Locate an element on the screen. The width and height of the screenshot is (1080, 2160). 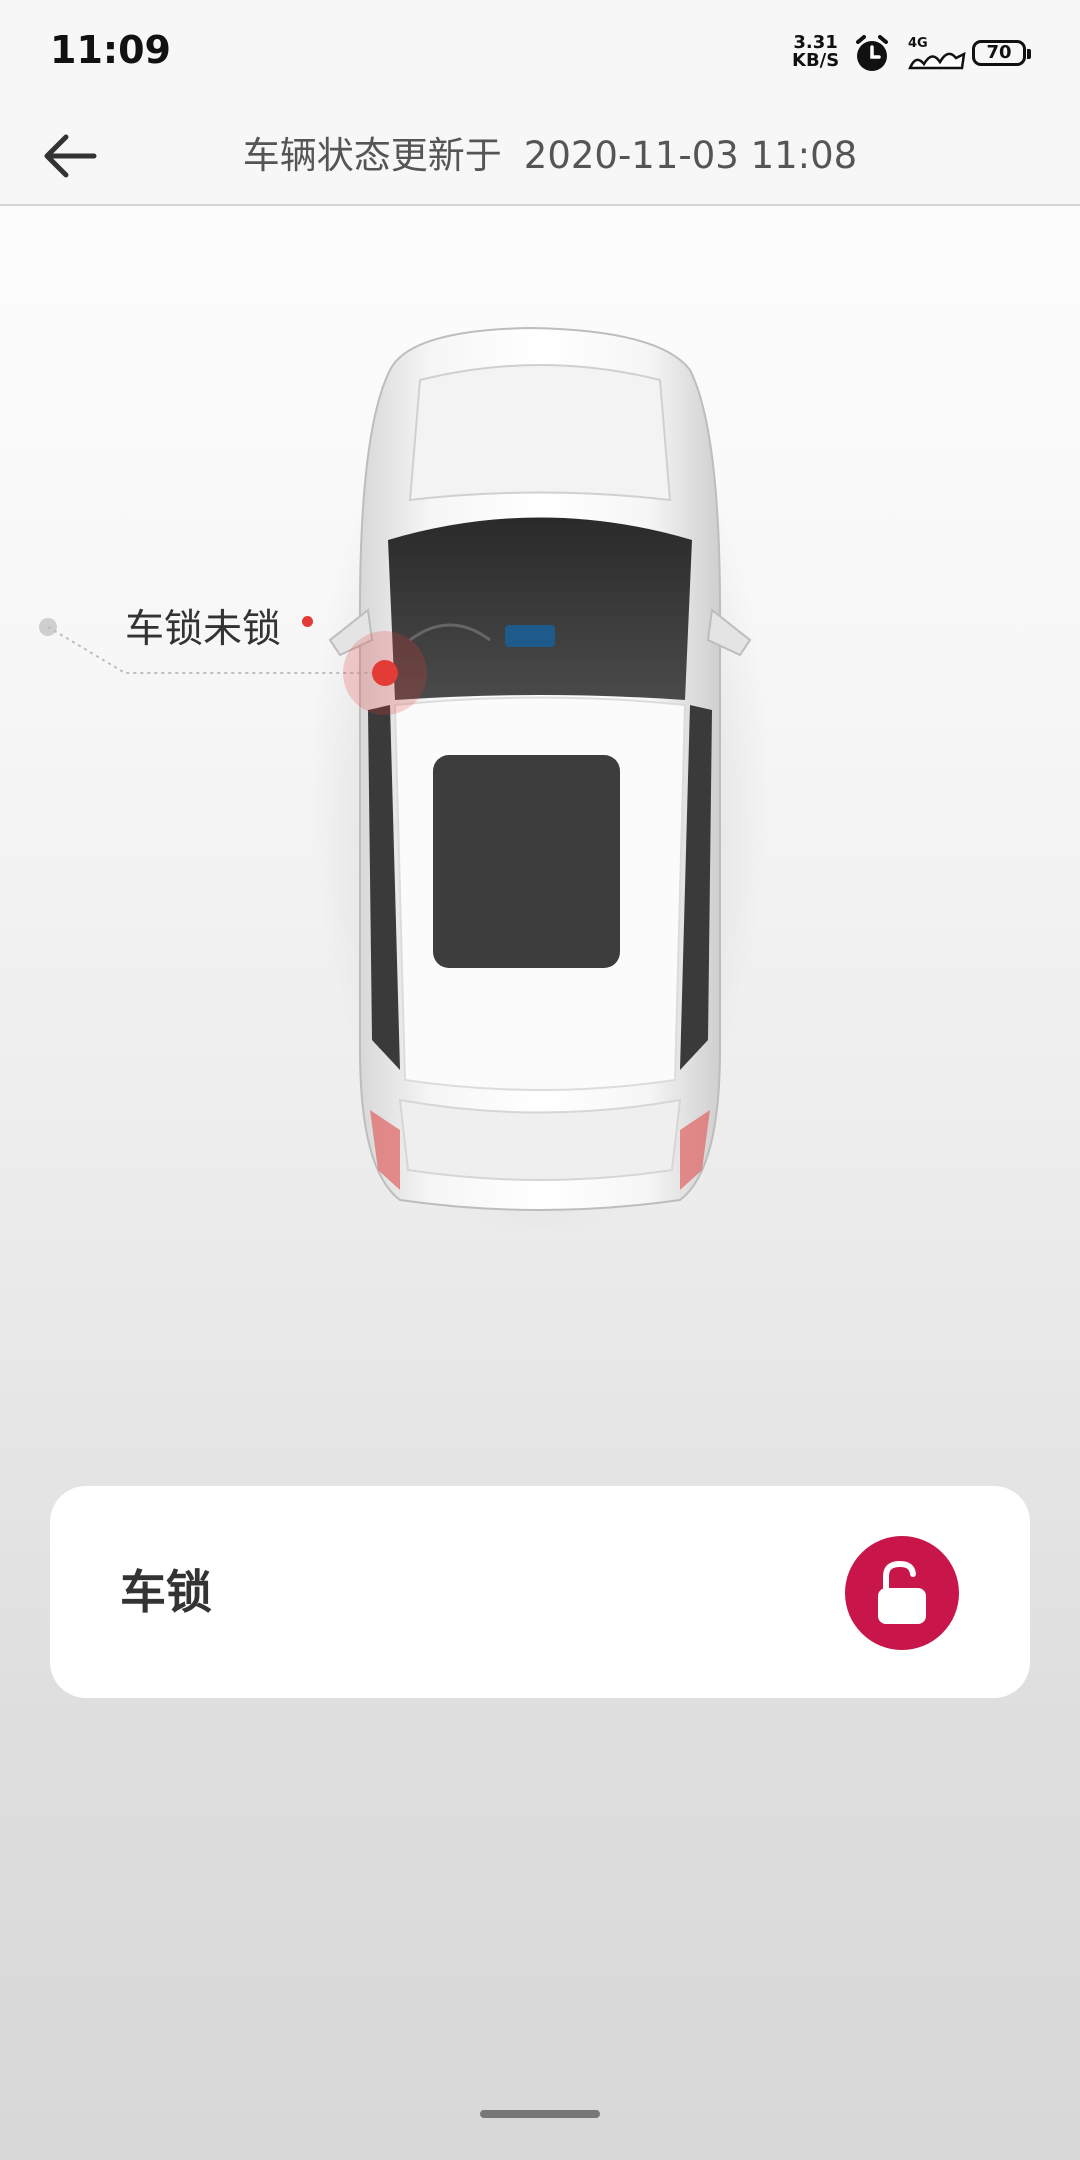
network-type: 4G is located at coordinates (918, 43).